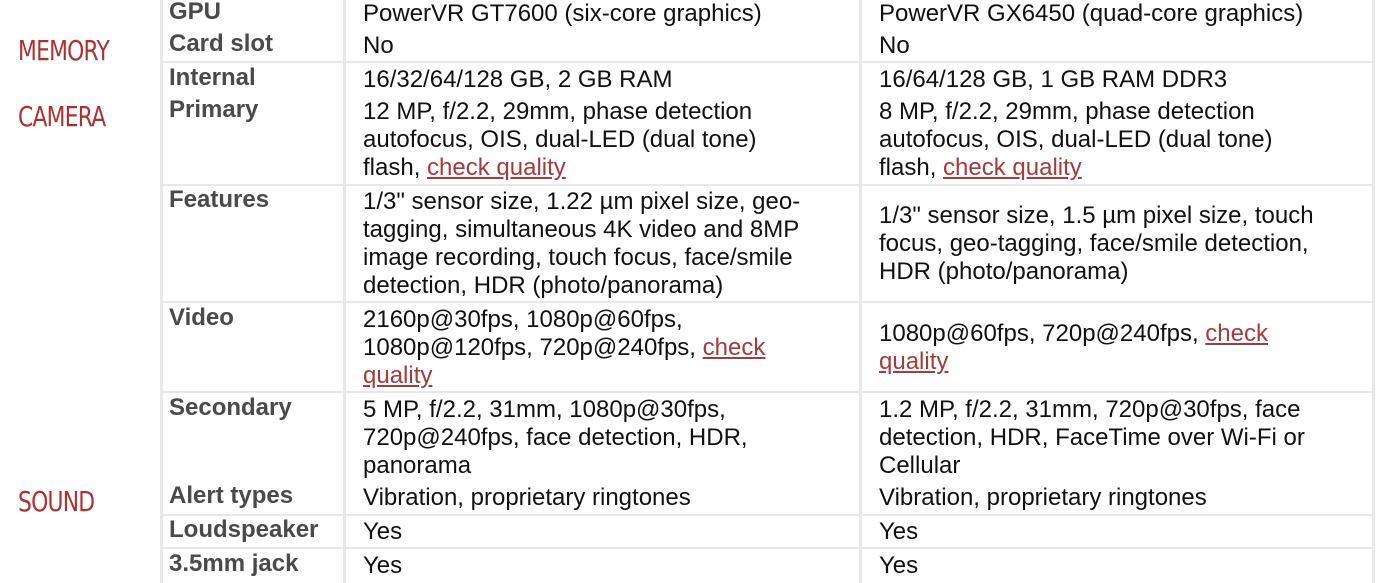 This screenshot has height=583, width=1378. I want to click on value-video-right: 1080p@60fps, 720p@240fps, check quality, so click(1073, 348).